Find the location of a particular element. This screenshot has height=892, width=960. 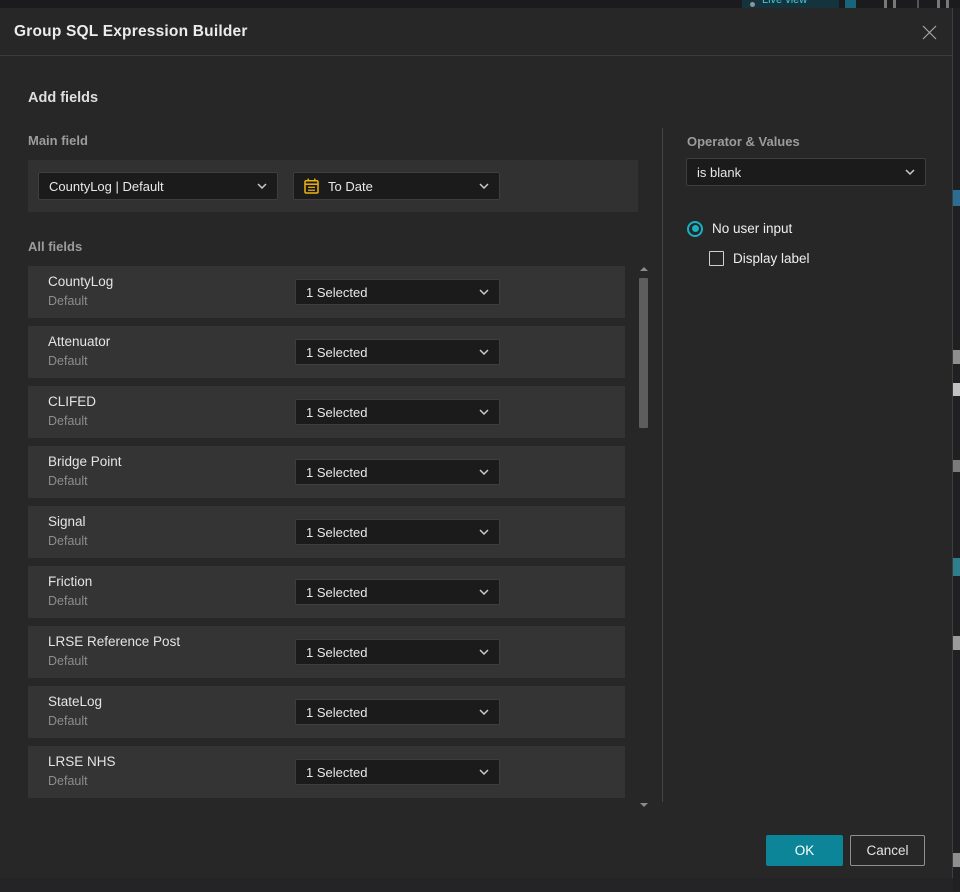

no-user-input-radio: No user input is located at coordinates (739, 228).